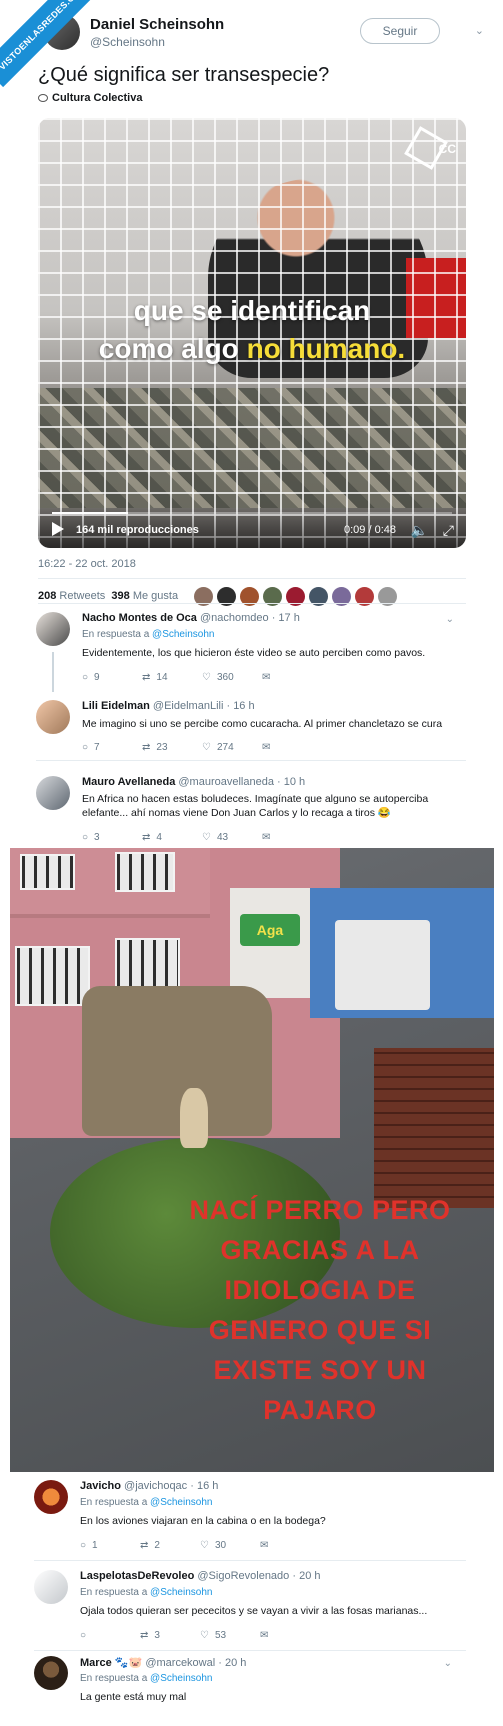  I want to click on retweet-count: 208, so click(47, 596).